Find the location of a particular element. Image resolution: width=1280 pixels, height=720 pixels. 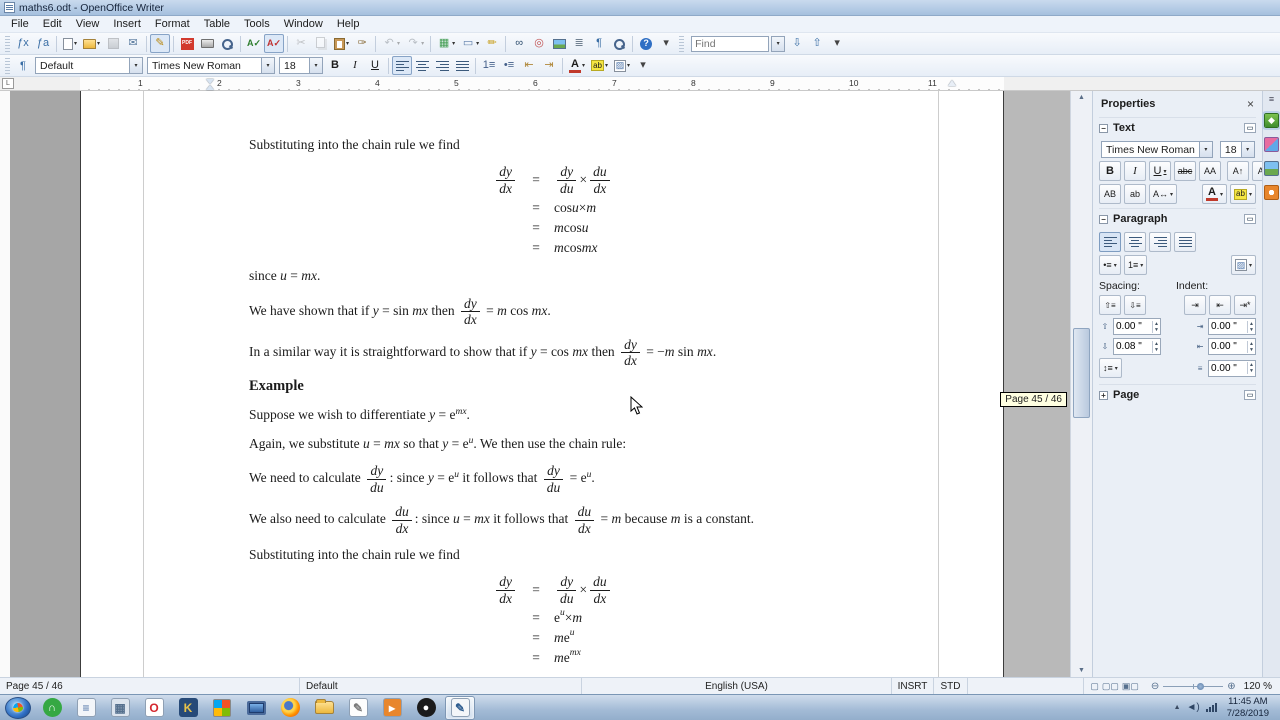

formatting-overflow-icon: ▾ is located at coordinates (643, 65).